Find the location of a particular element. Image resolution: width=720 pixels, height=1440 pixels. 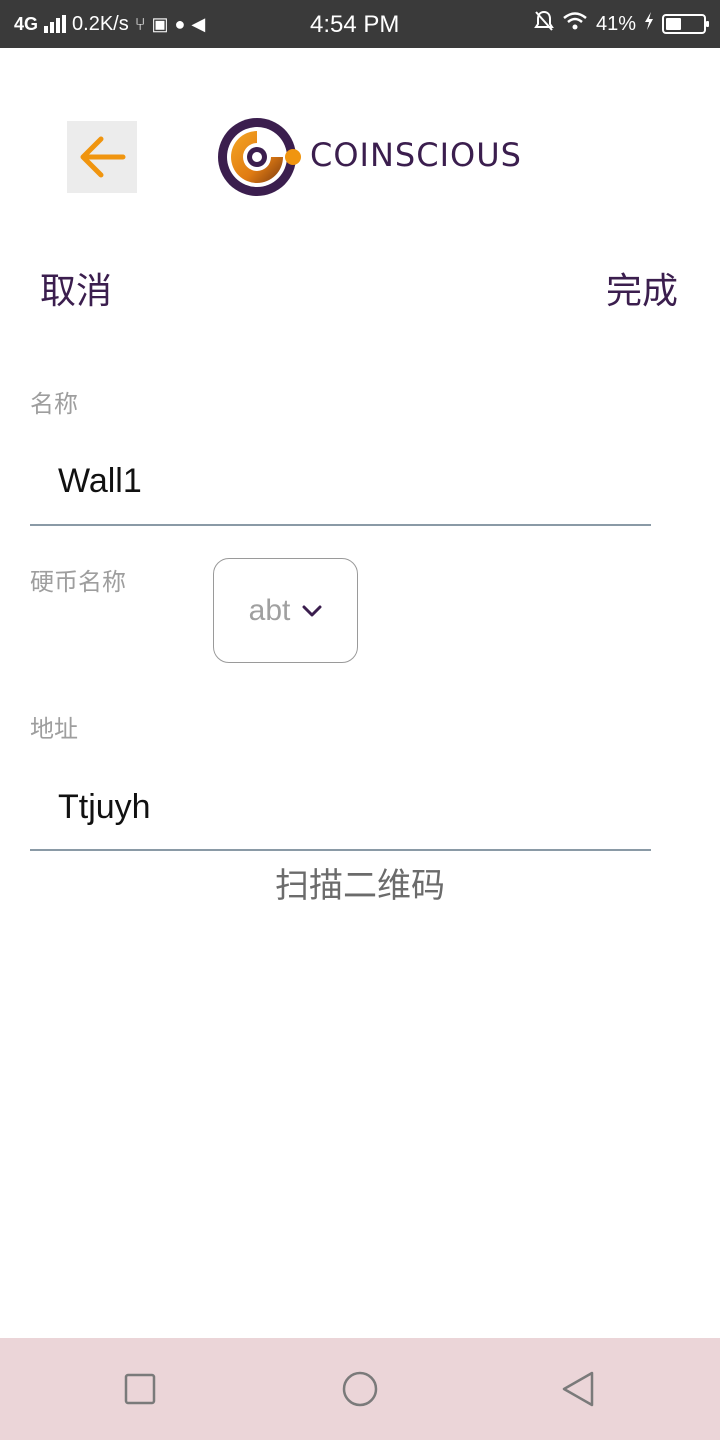

name-input: Wall1 is located at coordinates (100, 481).